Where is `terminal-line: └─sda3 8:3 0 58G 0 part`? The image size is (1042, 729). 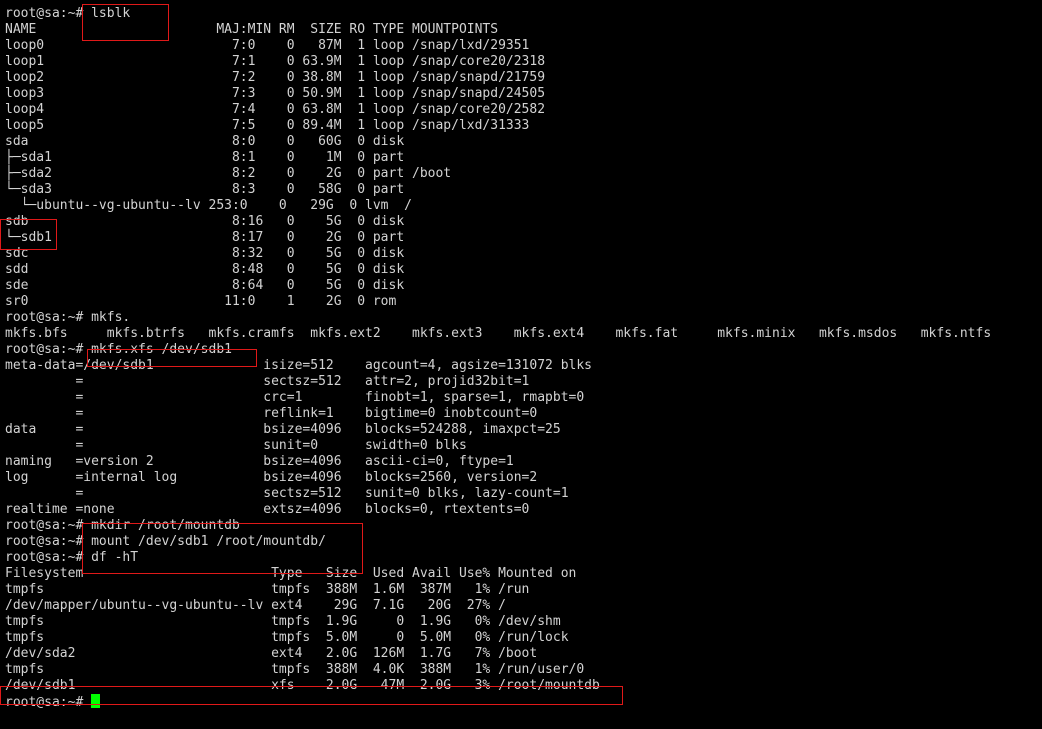
terminal-line: └─sda3 8:3 0 58G 0 part is located at coordinates (205, 189).